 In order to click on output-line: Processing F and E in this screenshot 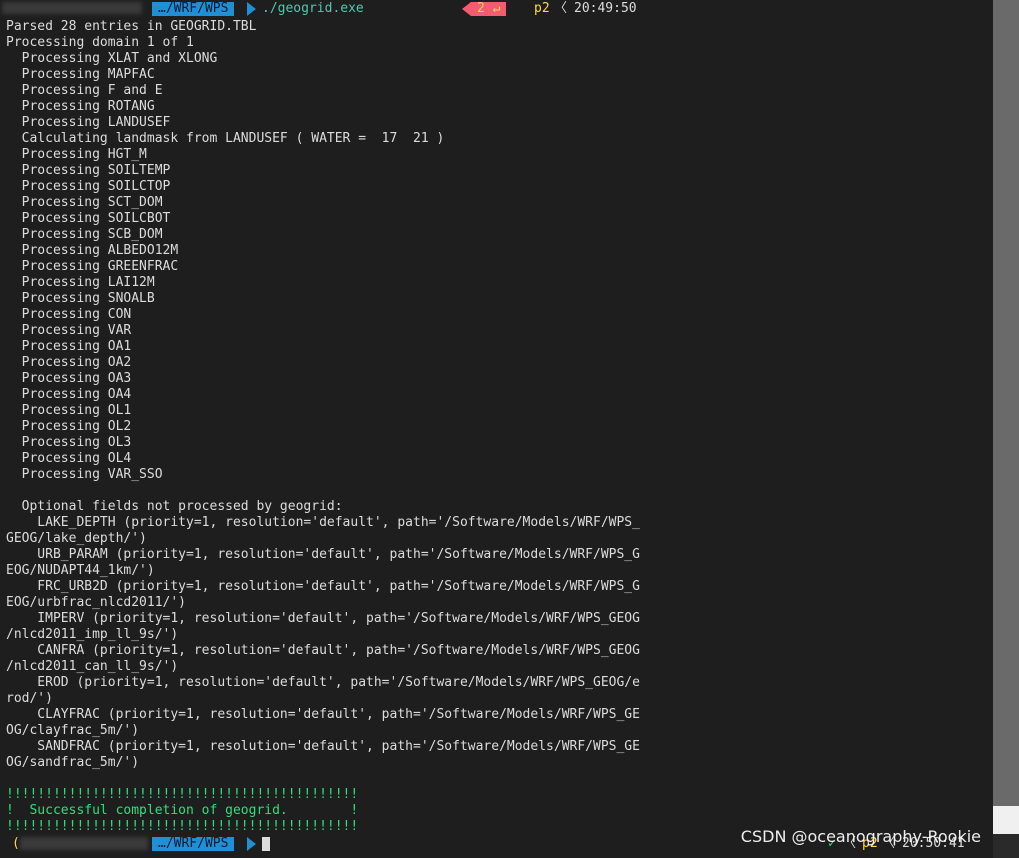, I will do `click(84, 90)`.